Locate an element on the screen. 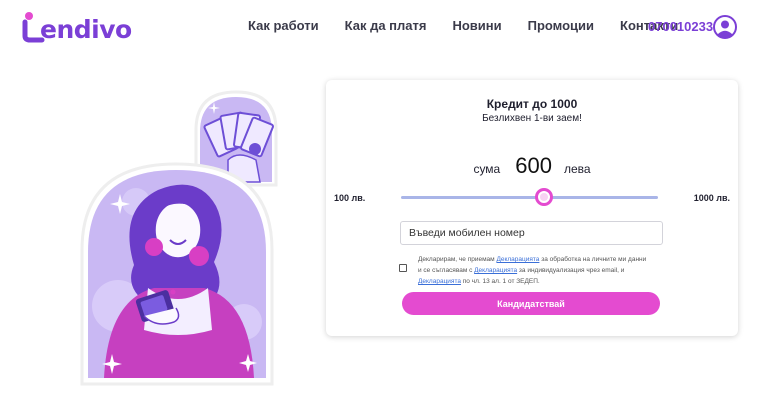 The image size is (768, 403). loan-subtitle: Безлихвен 1-ви заем! is located at coordinates (532, 118).